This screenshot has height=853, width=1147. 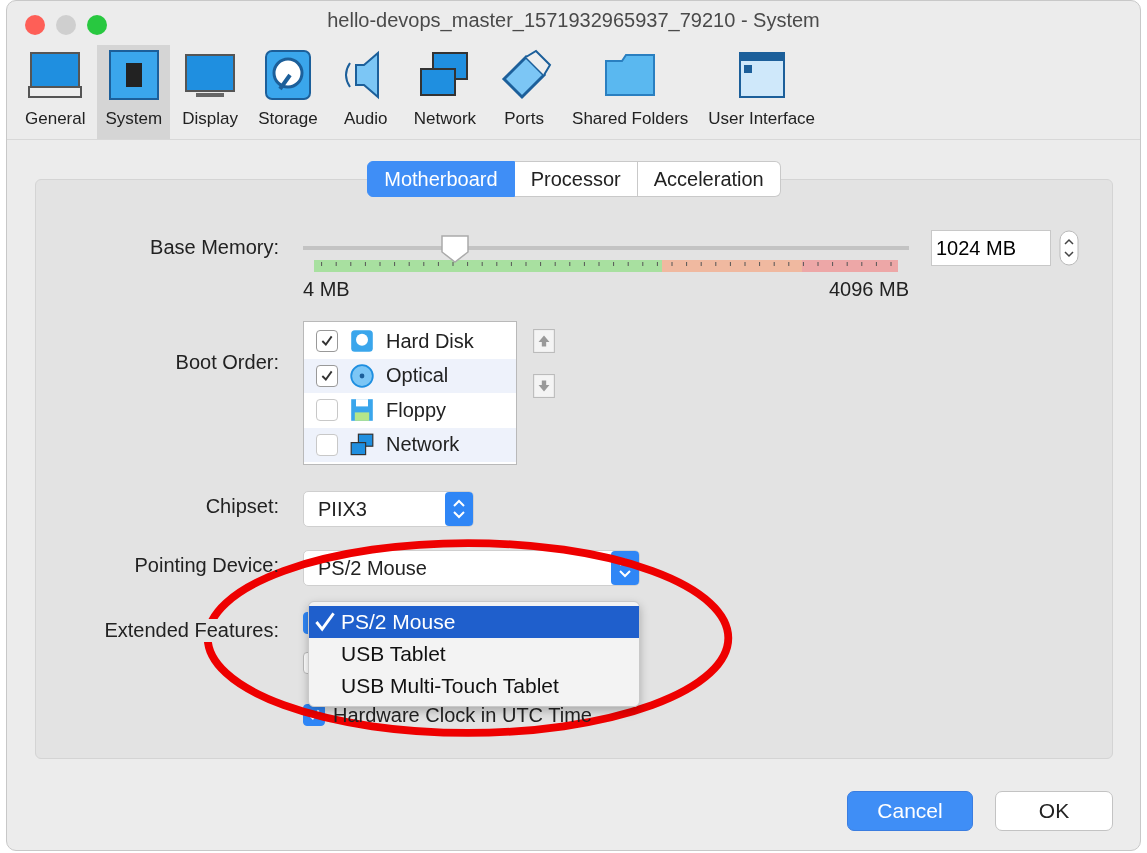 I want to click on dialog-button: OK, so click(x=1054, y=811).